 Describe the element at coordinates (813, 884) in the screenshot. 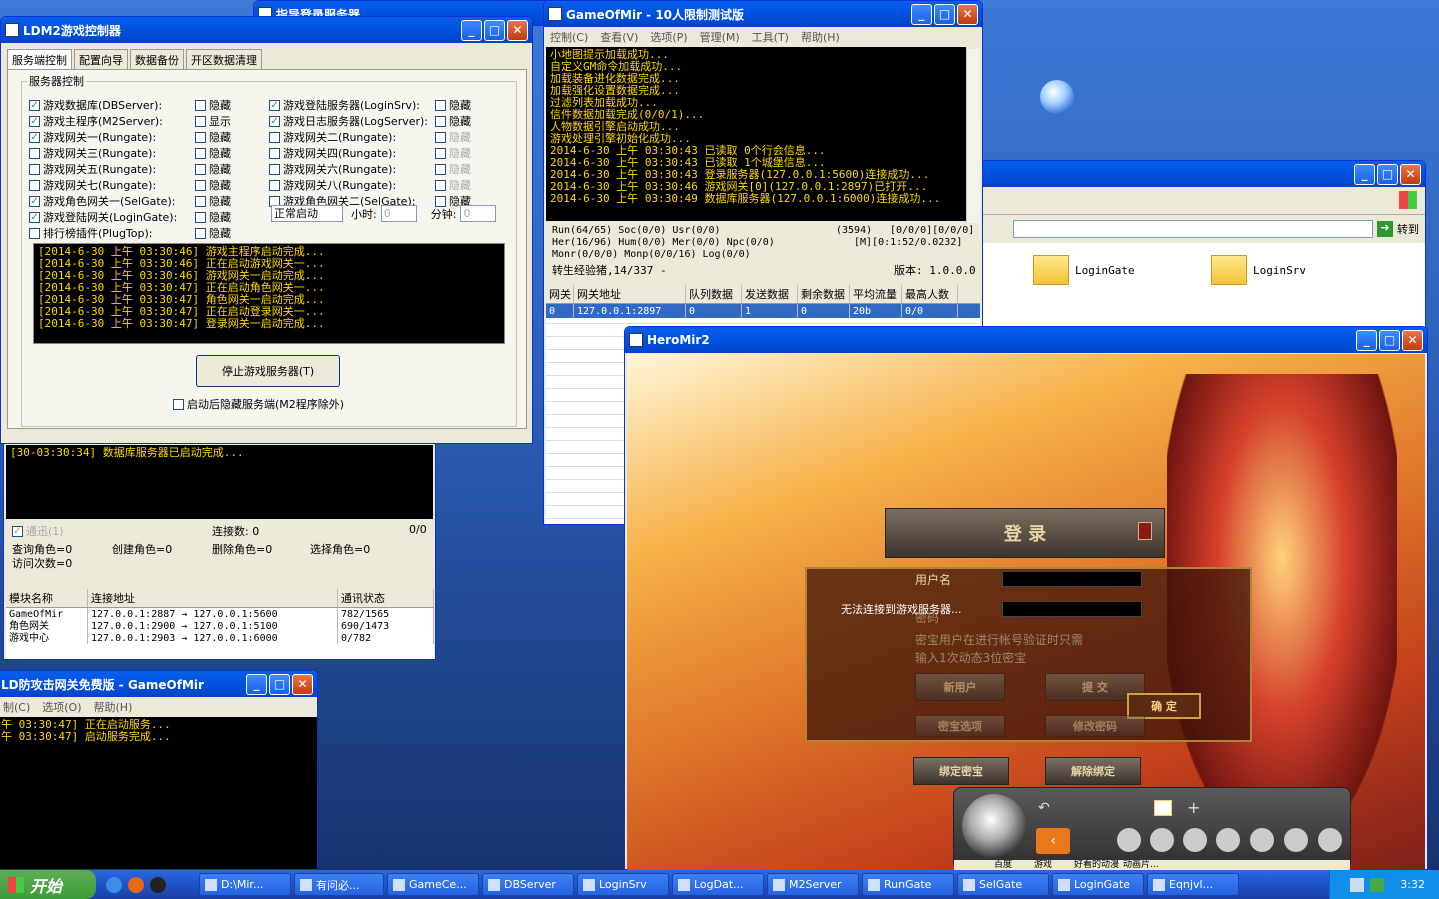

I see `taskbar-item: M2Server` at that location.